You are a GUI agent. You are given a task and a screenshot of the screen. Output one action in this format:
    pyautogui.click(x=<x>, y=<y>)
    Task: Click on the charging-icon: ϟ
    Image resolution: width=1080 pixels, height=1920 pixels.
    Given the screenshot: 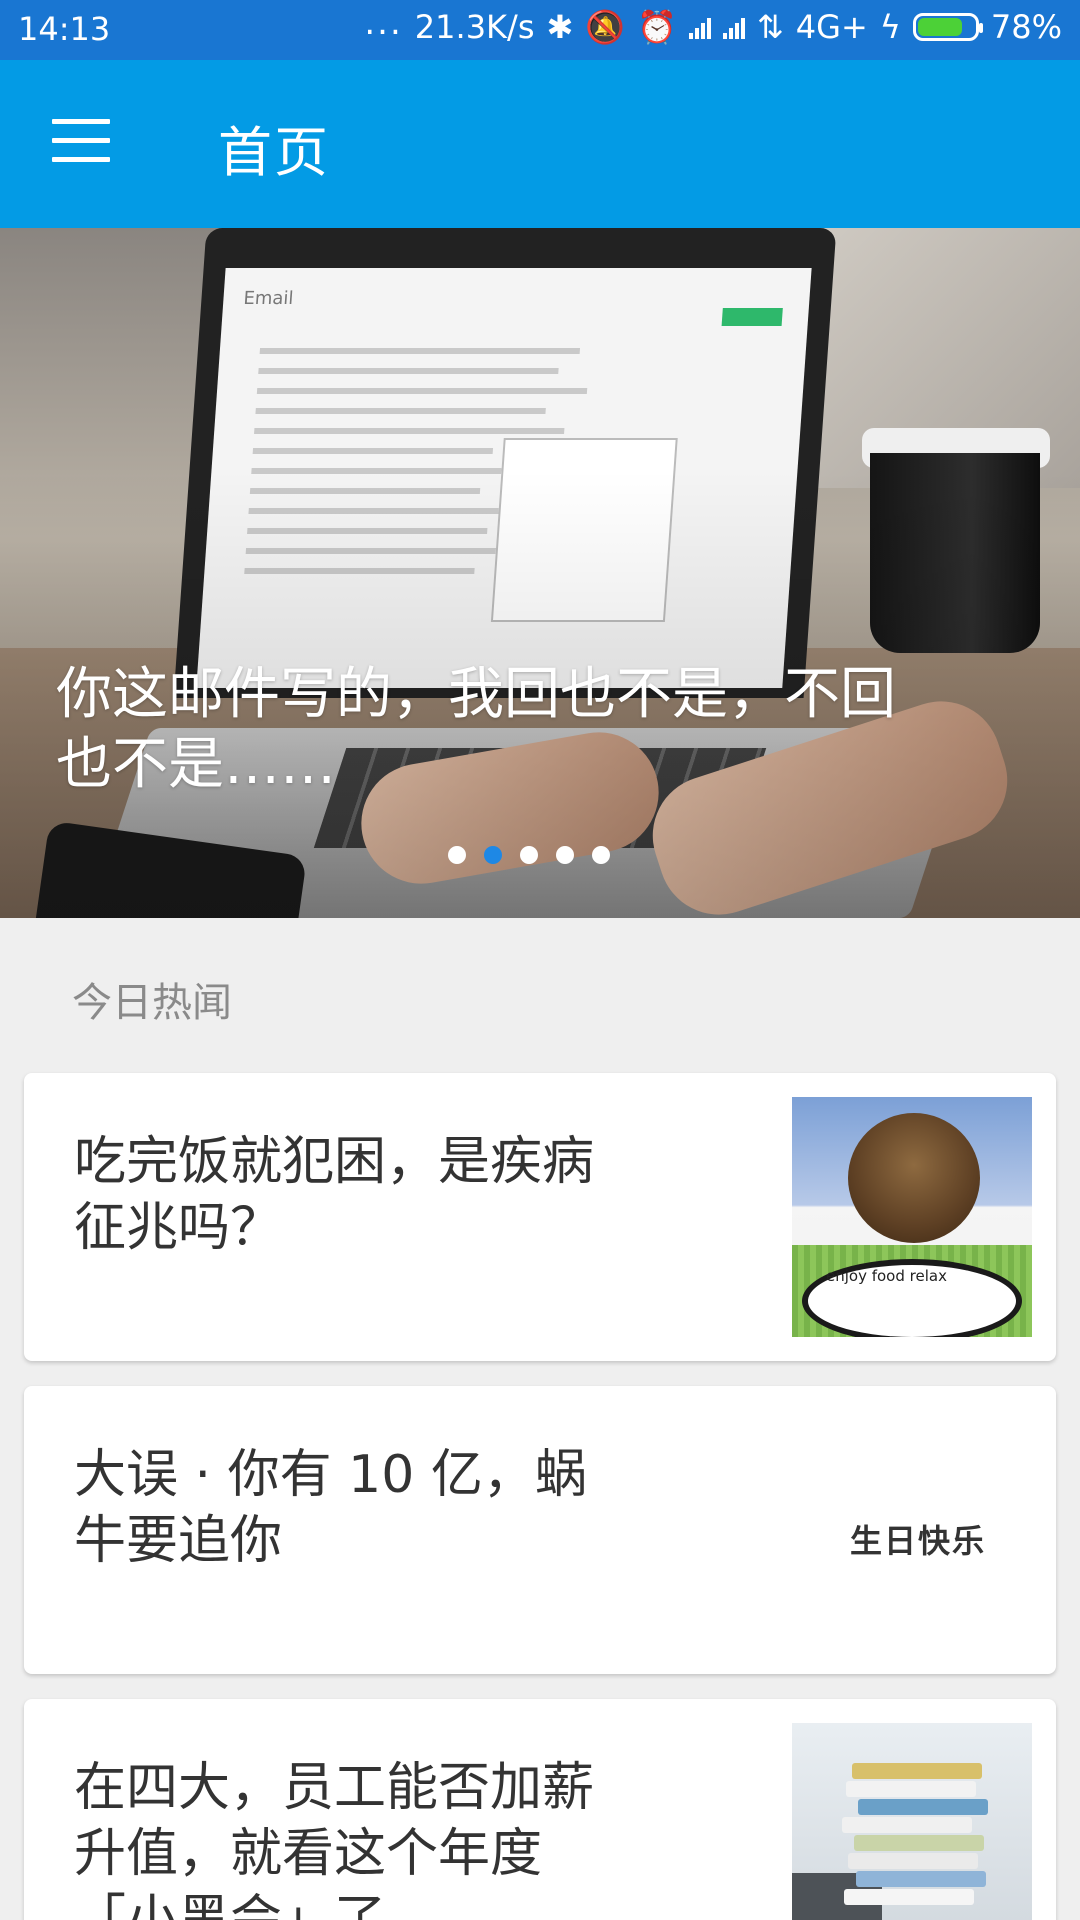 What is the action you would take?
    pyautogui.click(x=890, y=27)
    